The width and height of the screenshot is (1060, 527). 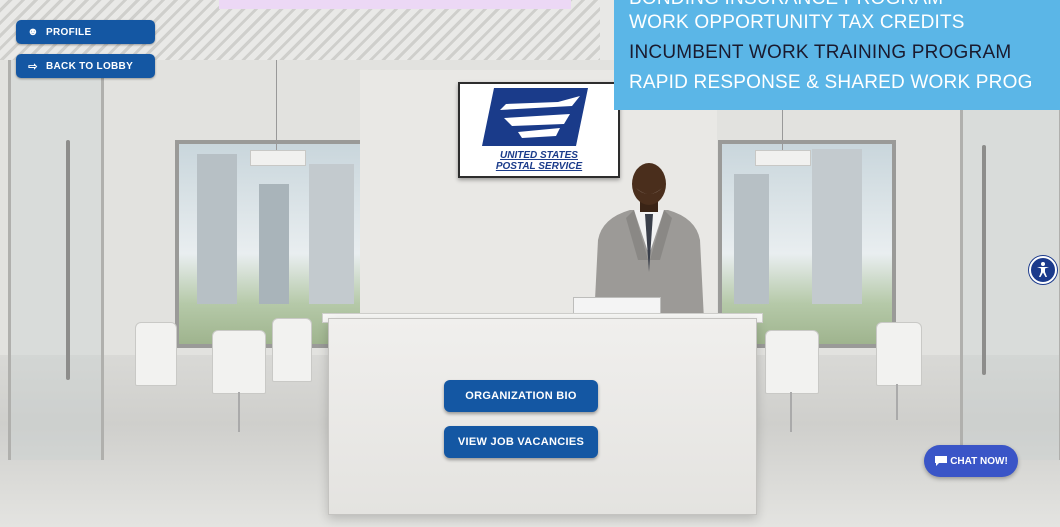 I want to click on banner-line-4: RAPID RESPONSE & SHARED WORK PROG, so click(x=831, y=82).